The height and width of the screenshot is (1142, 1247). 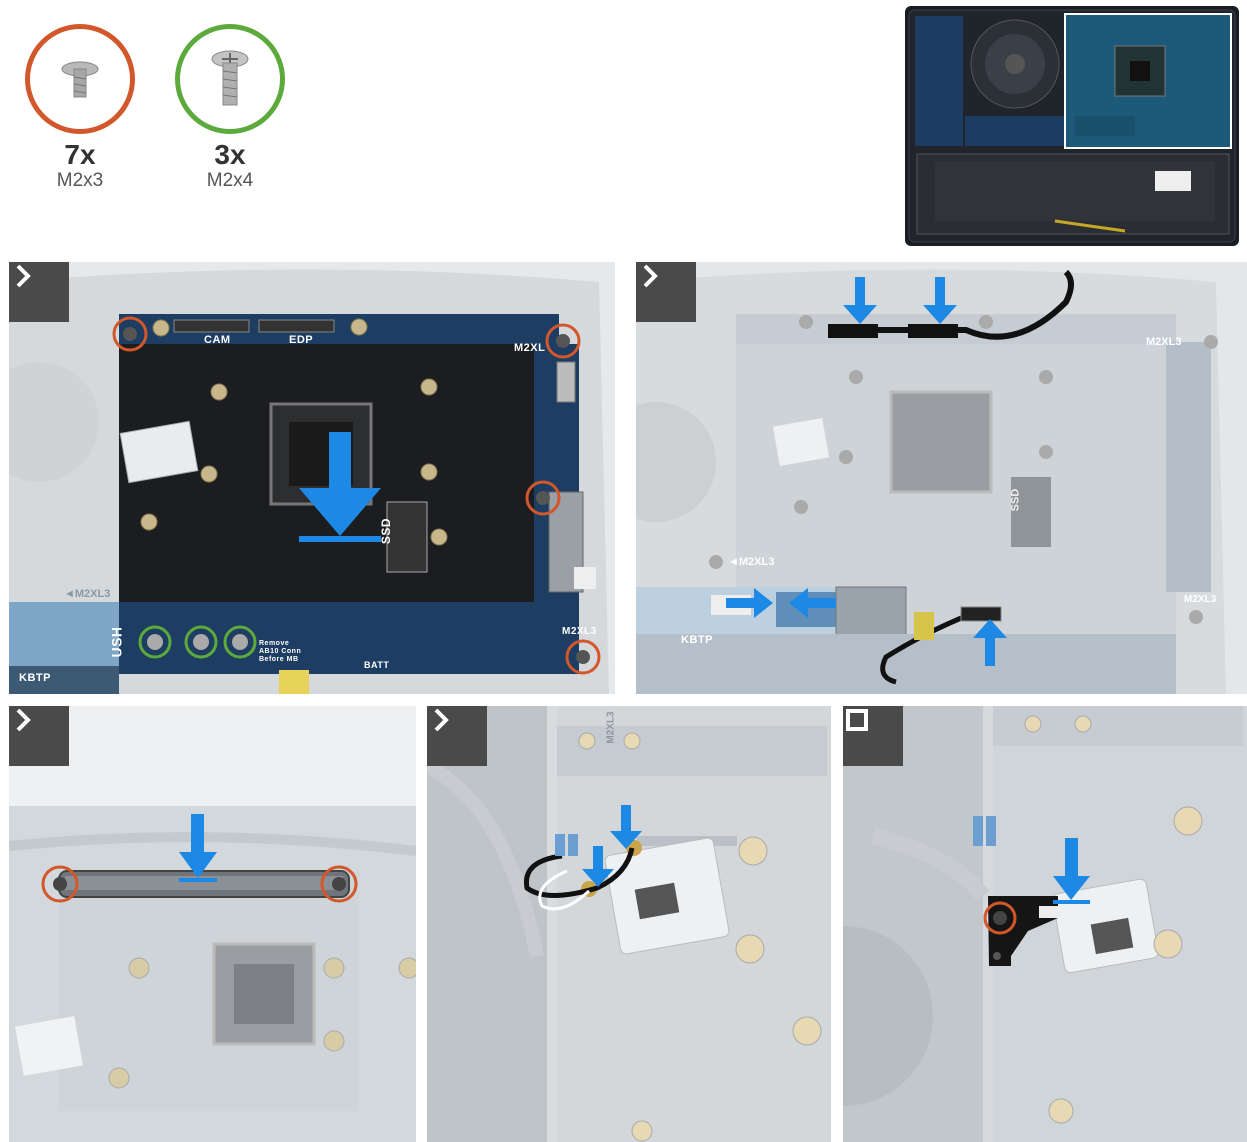 What do you see at coordinates (857, 720) in the screenshot?
I see `square-stop-icon` at bounding box center [857, 720].